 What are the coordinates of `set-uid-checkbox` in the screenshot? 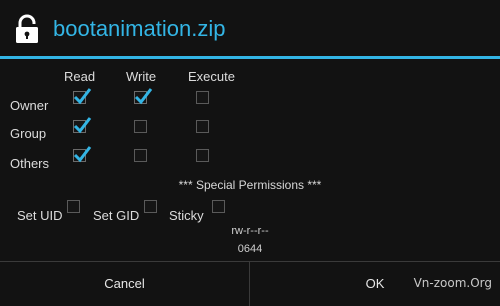 It's located at (73, 206).